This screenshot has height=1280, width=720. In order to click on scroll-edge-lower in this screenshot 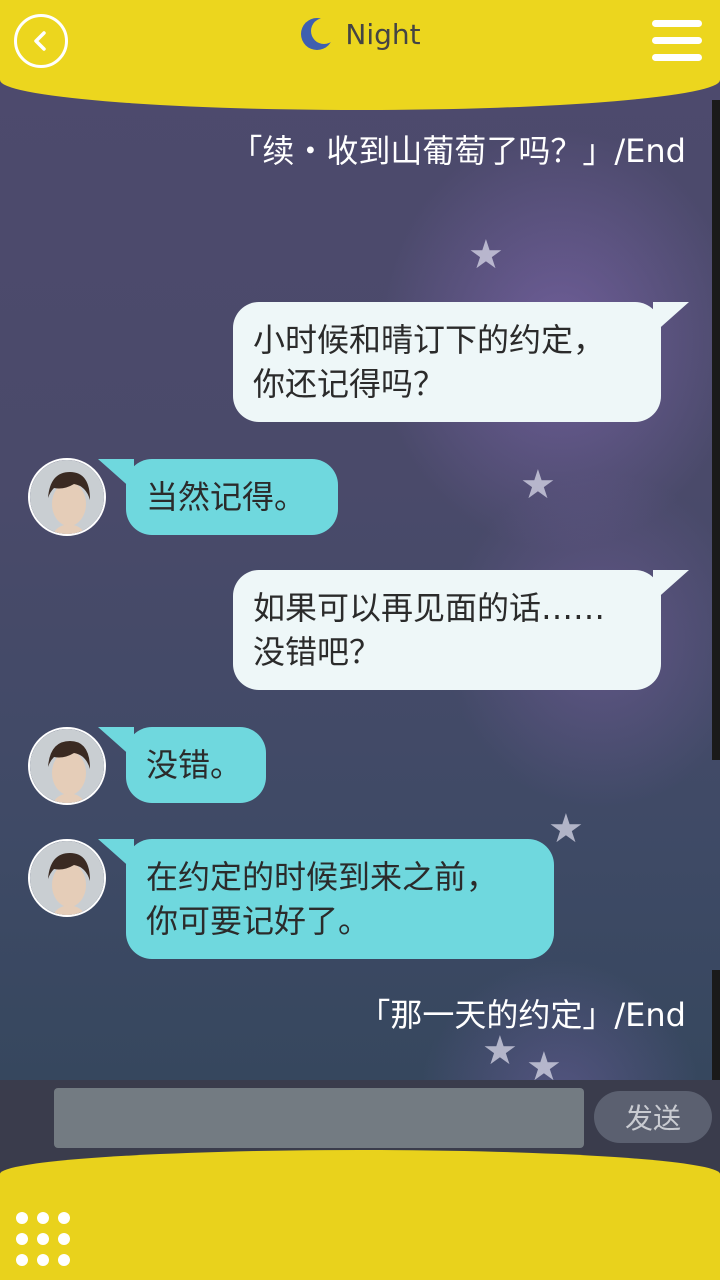, I will do `click(716, 1025)`.